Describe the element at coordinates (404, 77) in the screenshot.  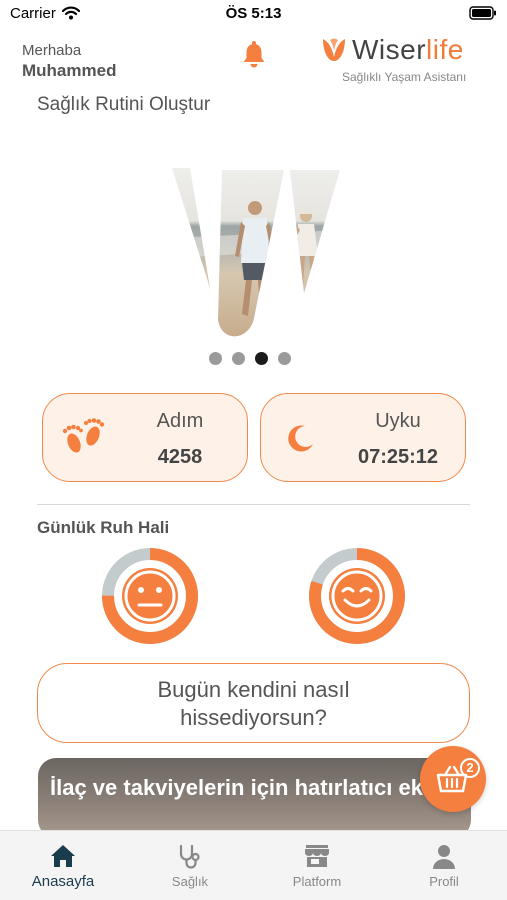
I see `logo-tagline: Sağlıklı Yaşam Asistanı` at that location.